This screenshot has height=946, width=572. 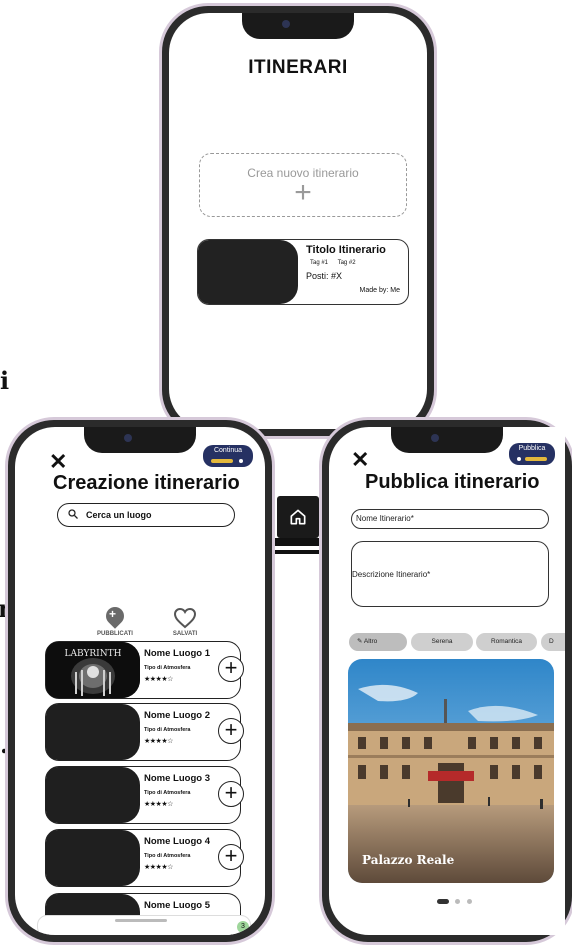 I want to click on itinerary-tags: Tag #1 Tag #2, so click(x=337, y=263).